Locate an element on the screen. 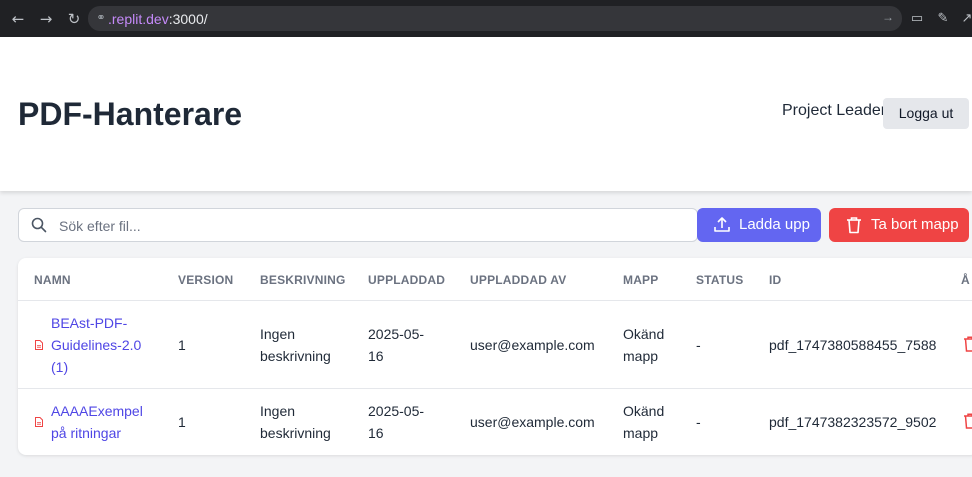 Image resolution: width=972 pixels, height=477 pixels. file-id: pdf_1747380588455_7588 is located at coordinates (853, 345).